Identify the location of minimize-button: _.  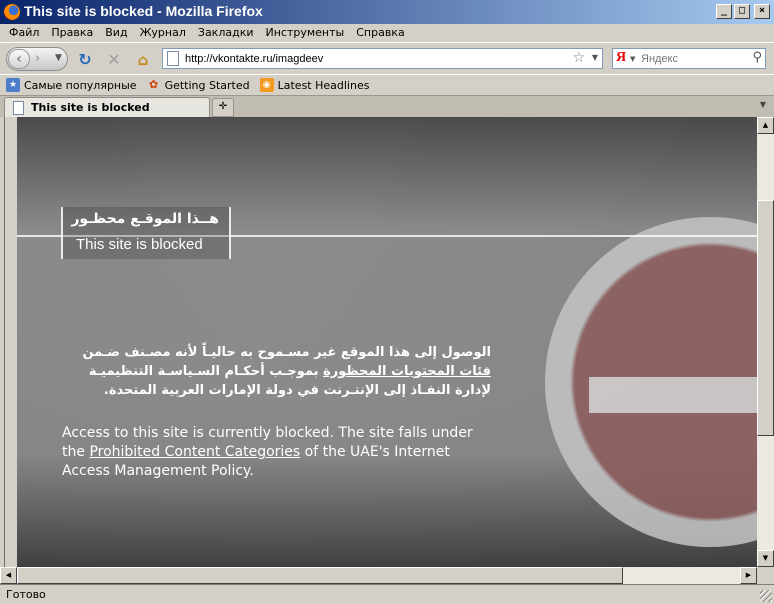
(724, 11).